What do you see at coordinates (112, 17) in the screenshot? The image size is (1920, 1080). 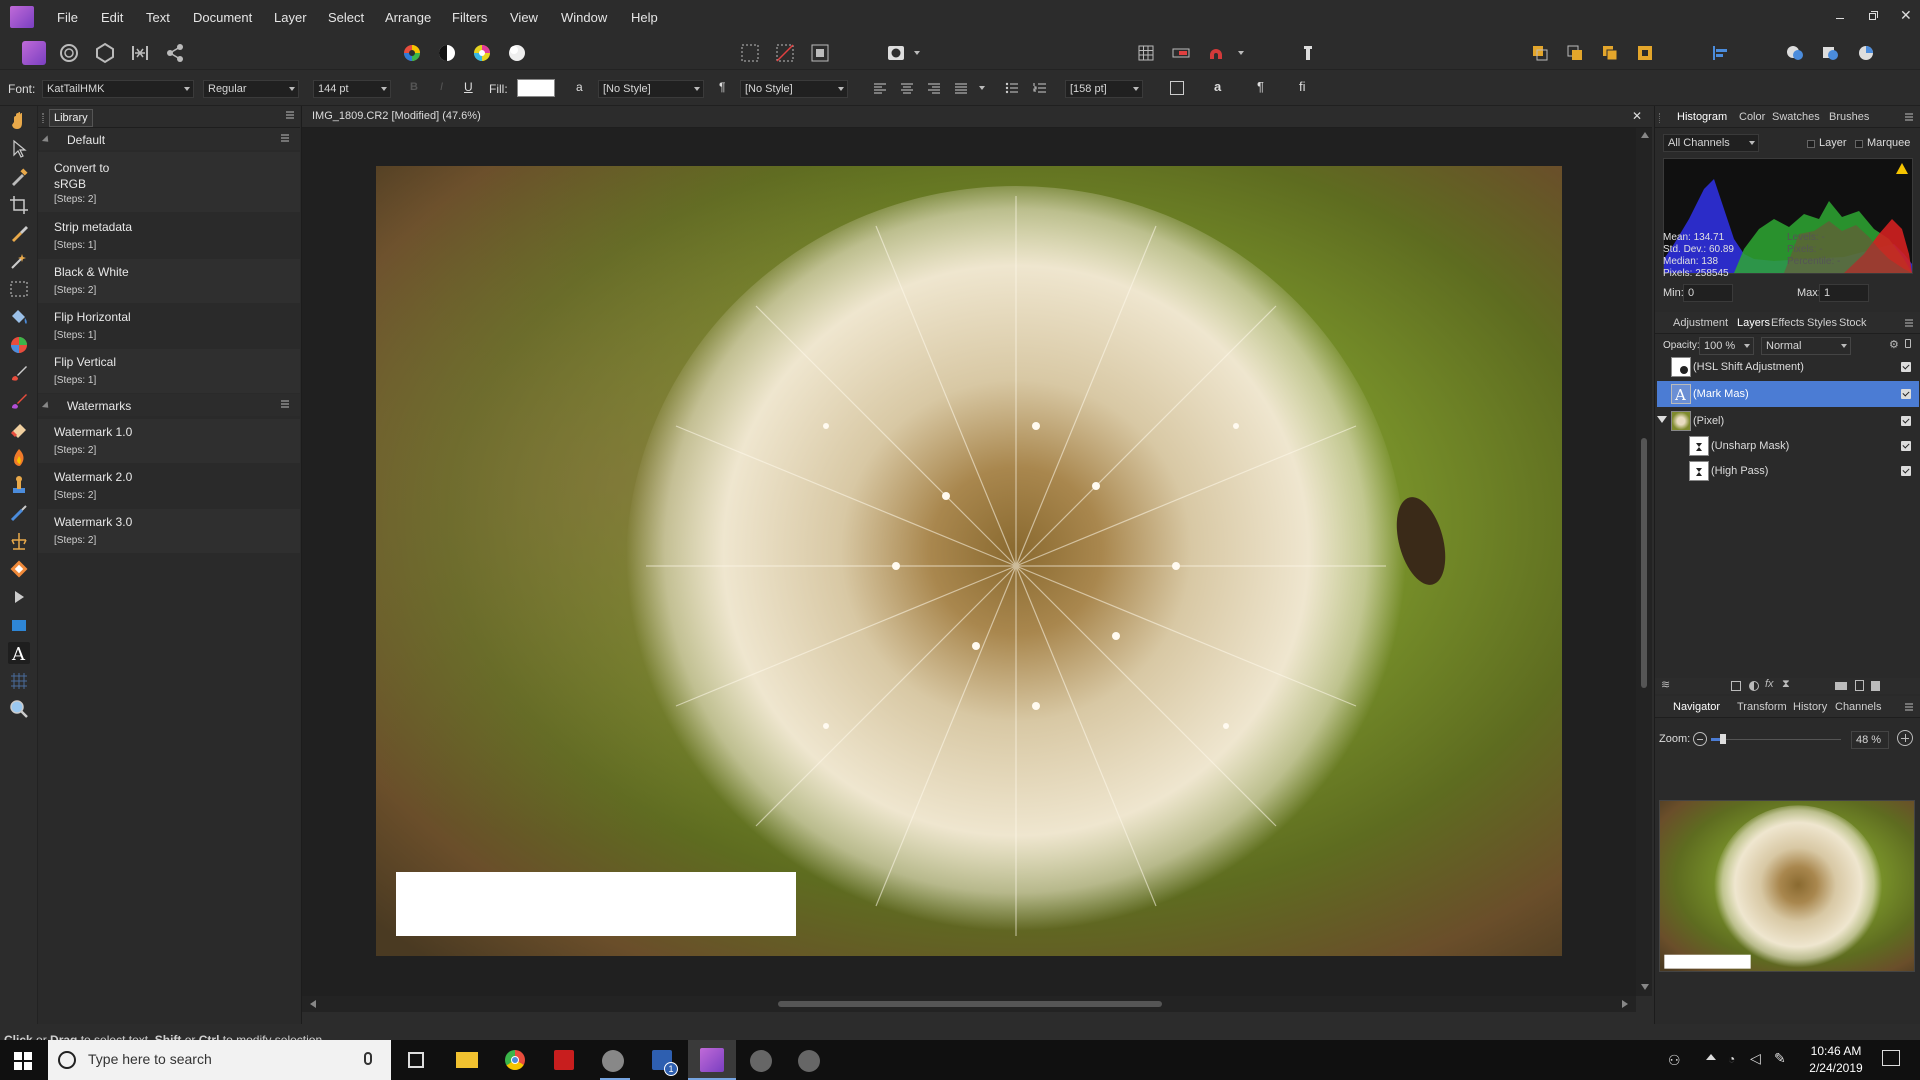 I see `menu-edit: Edit` at bounding box center [112, 17].